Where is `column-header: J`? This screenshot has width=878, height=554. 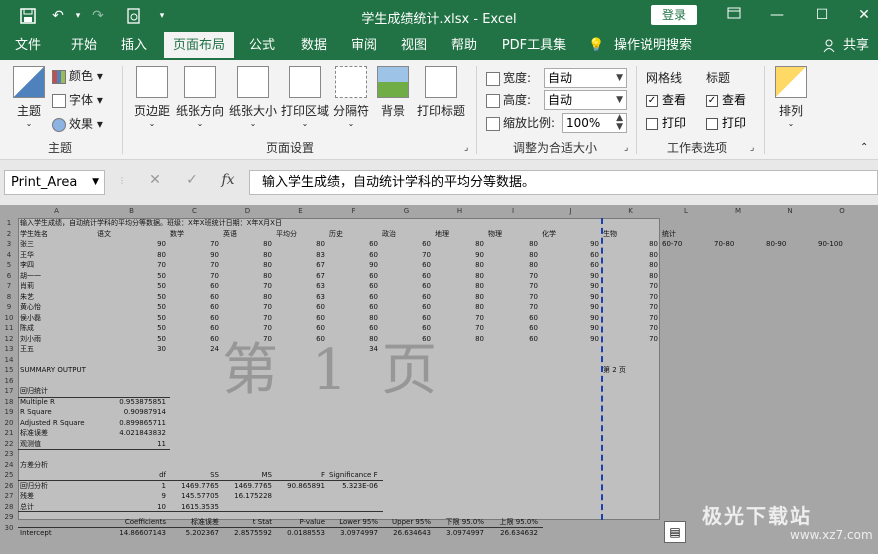
column-header: J is located at coordinates (570, 211).